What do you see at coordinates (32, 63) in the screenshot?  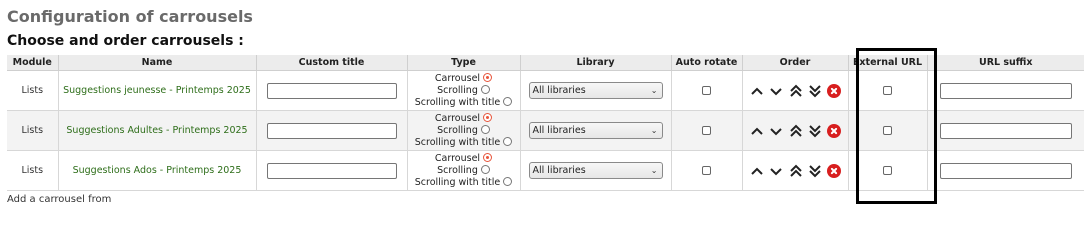 I see `col-header-module: Module` at bounding box center [32, 63].